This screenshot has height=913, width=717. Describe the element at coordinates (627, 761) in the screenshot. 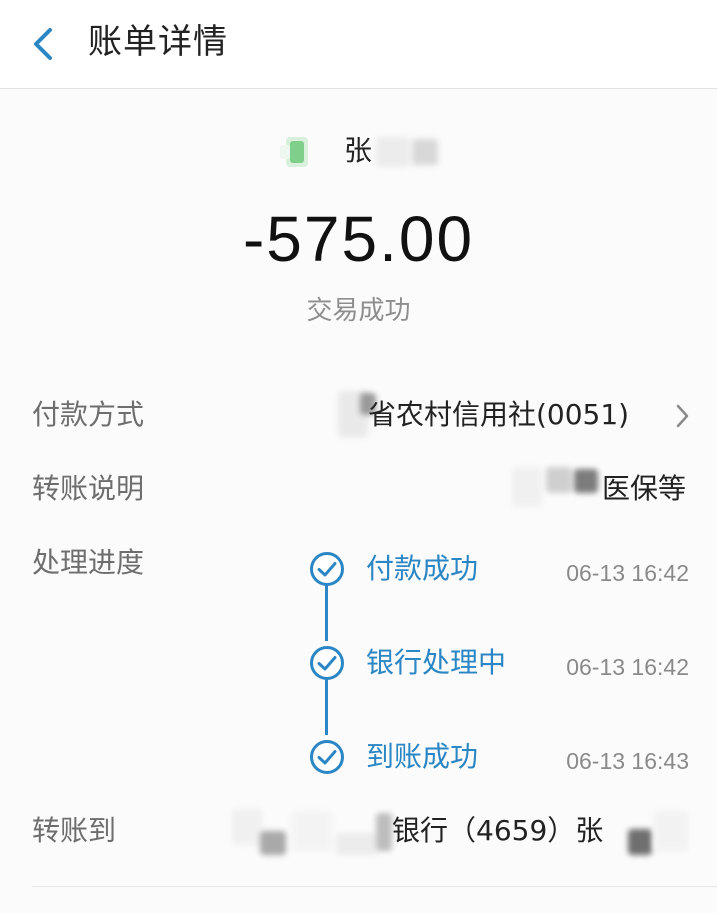

I see `step-time-received: 06-13 16:43` at that location.